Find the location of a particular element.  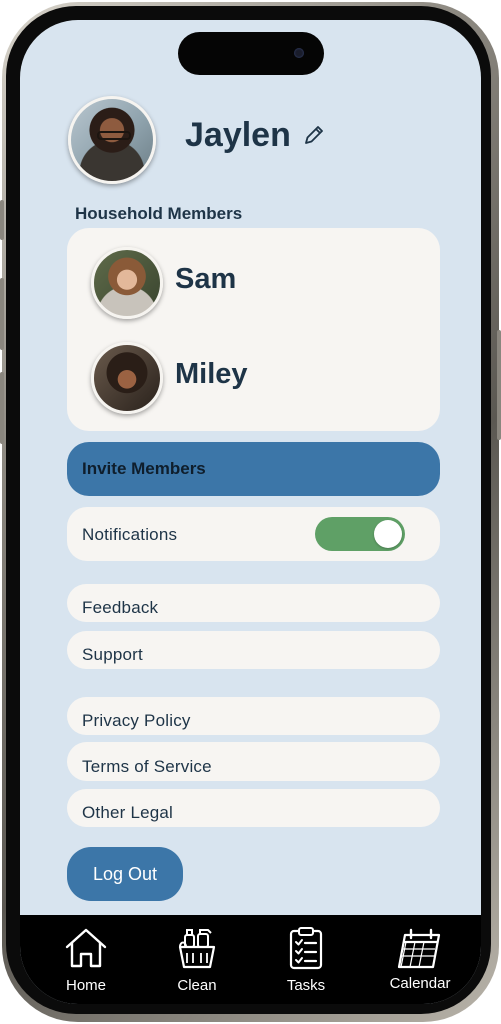

terms-of-service-link: Terms of Service is located at coordinates (253, 761).